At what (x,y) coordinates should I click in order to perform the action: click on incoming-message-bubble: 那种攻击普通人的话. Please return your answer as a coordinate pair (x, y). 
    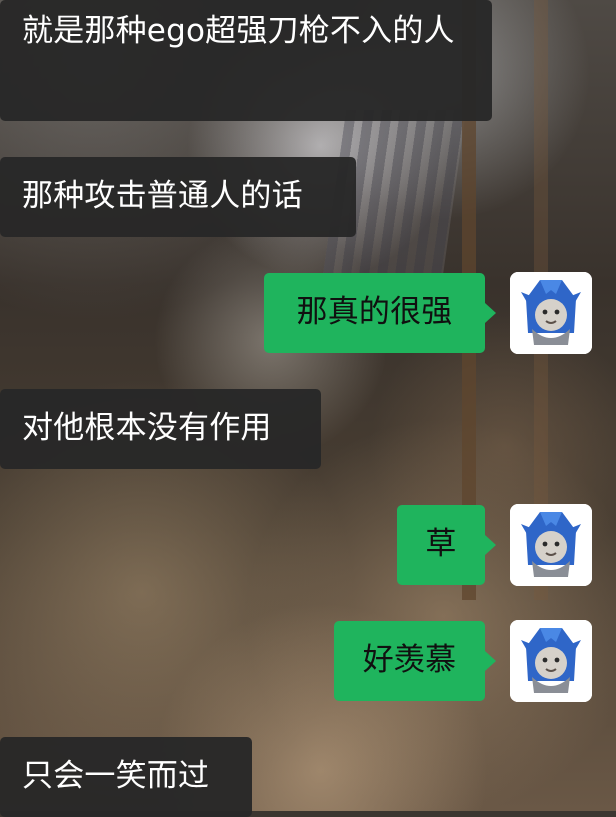
    Looking at the image, I should click on (178, 197).